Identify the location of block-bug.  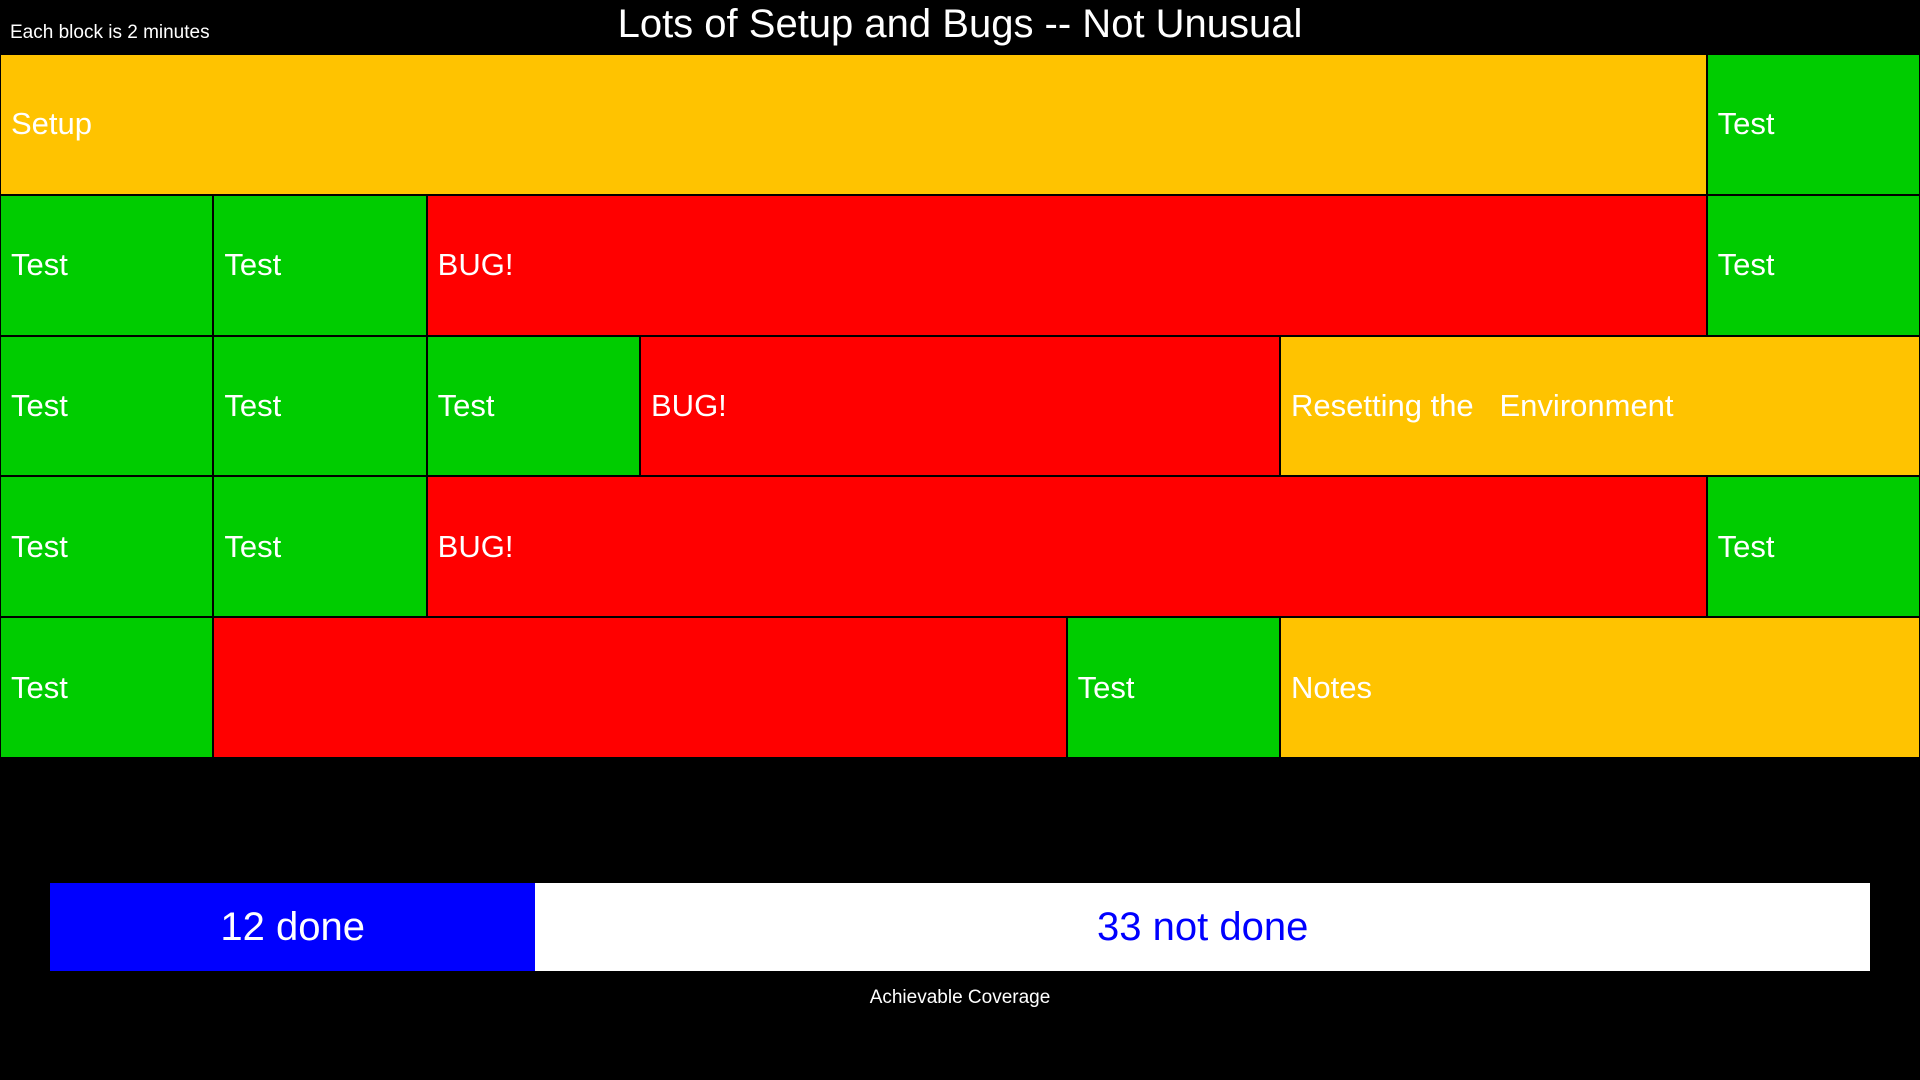
(640, 687).